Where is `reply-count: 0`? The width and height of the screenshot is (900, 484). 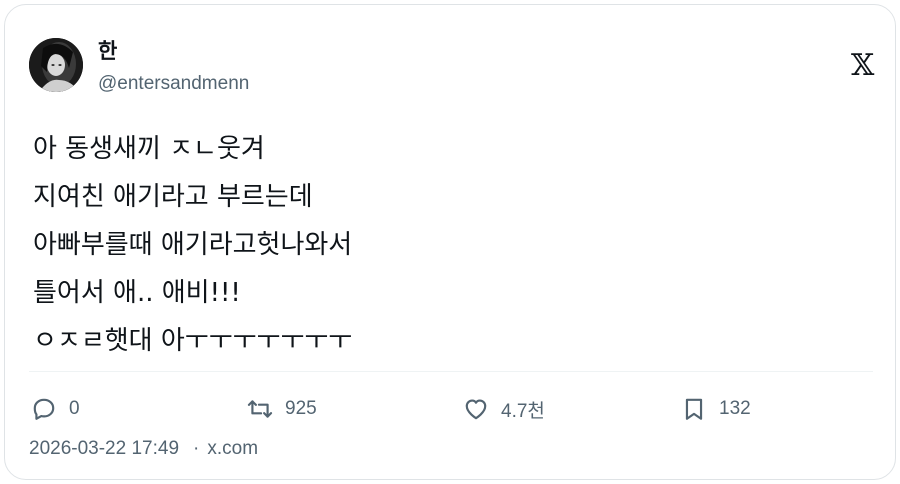
reply-count: 0 is located at coordinates (74, 408).